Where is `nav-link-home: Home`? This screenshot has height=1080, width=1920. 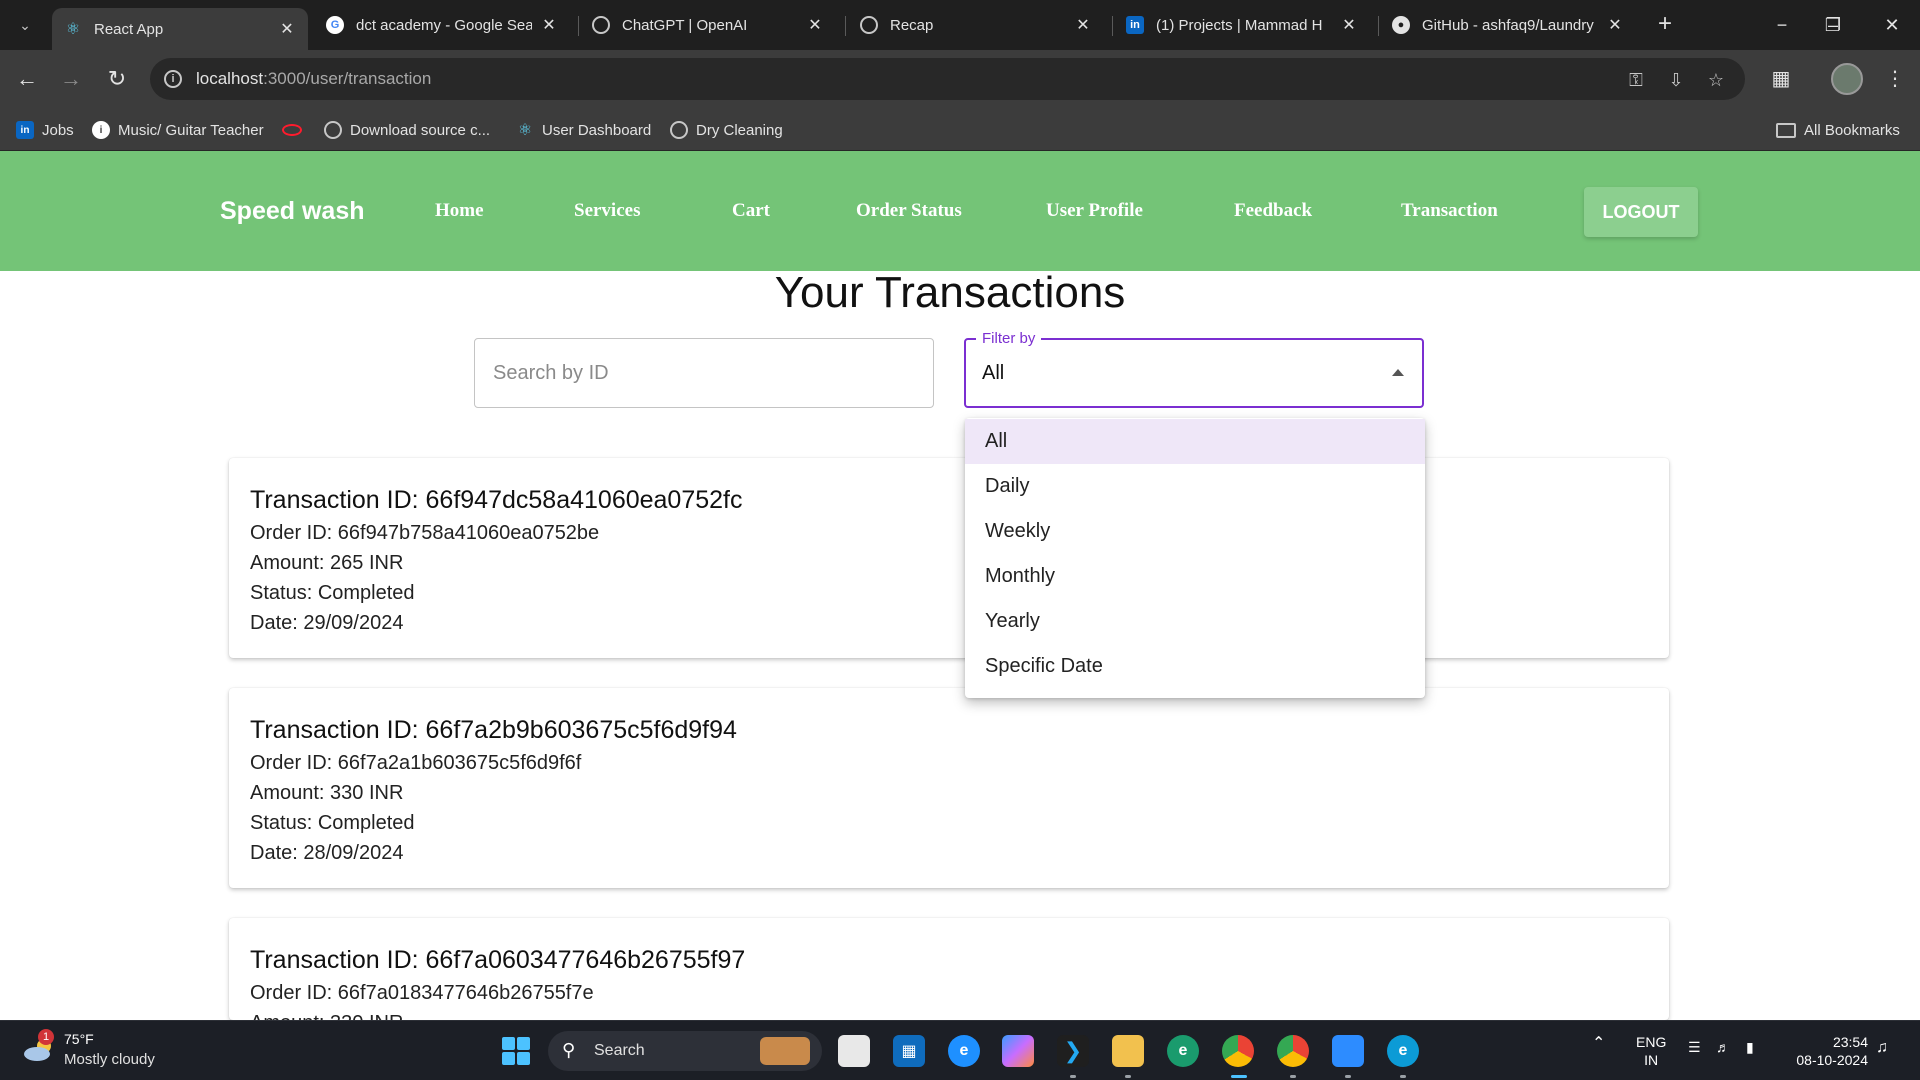 nav-link-home: Home is located at coordinates (459, 211).